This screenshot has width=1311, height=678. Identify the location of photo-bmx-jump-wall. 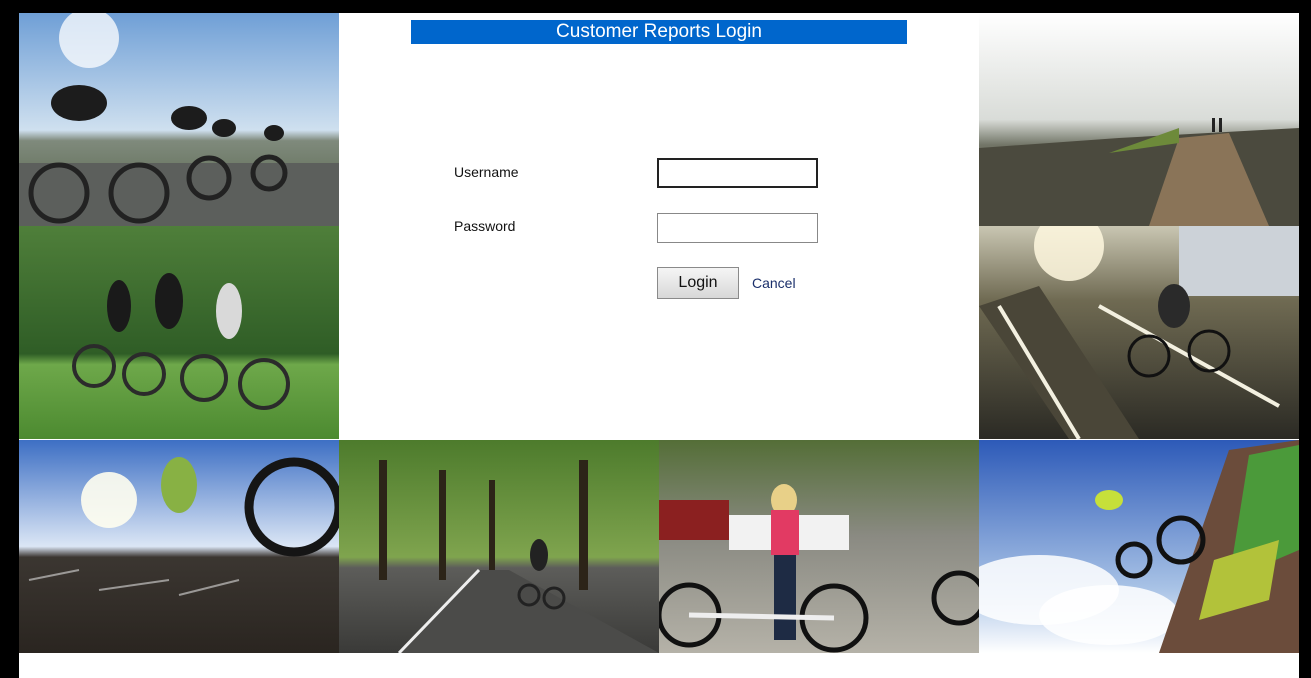
(179, 546).